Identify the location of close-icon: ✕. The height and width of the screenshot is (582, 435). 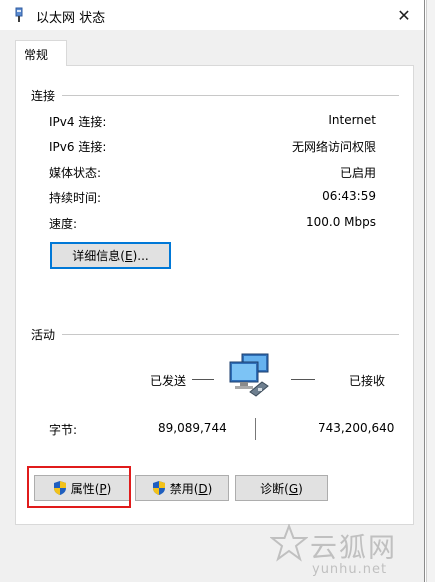
(404, 15).